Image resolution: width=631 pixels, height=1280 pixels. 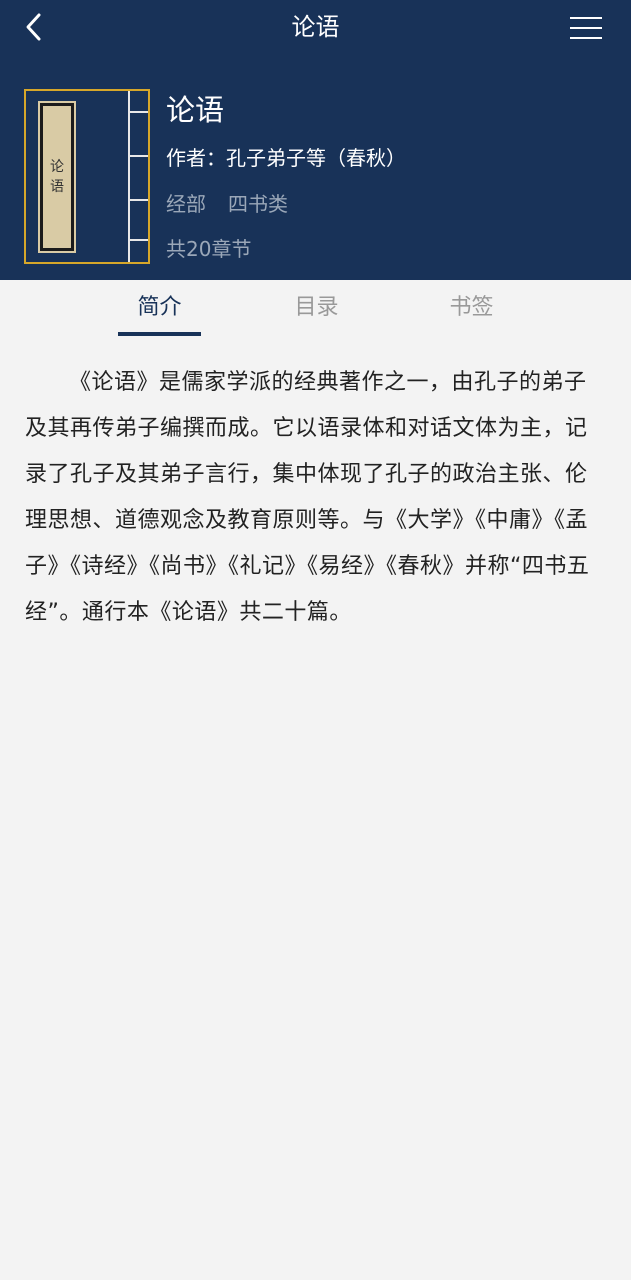 I want to click on chapter-count: 共20章节, so click(x=209, y=249).